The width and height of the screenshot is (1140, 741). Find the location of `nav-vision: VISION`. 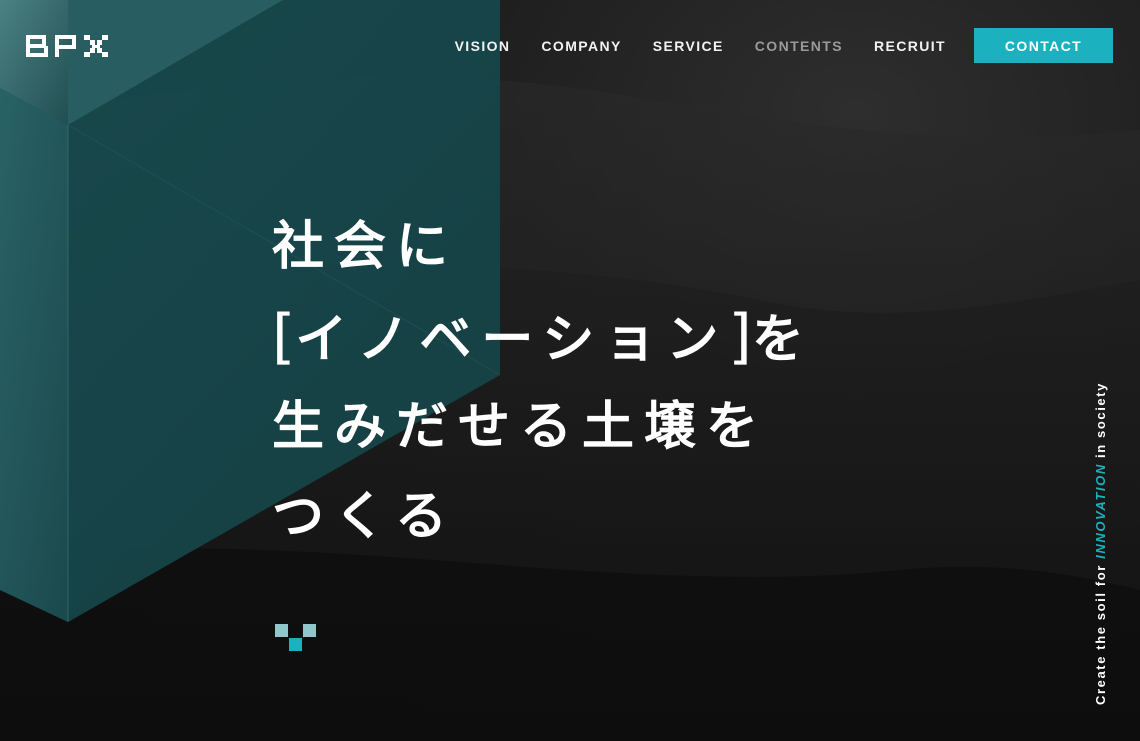

nav-vision: VISION is located at coordinates (483, 46).